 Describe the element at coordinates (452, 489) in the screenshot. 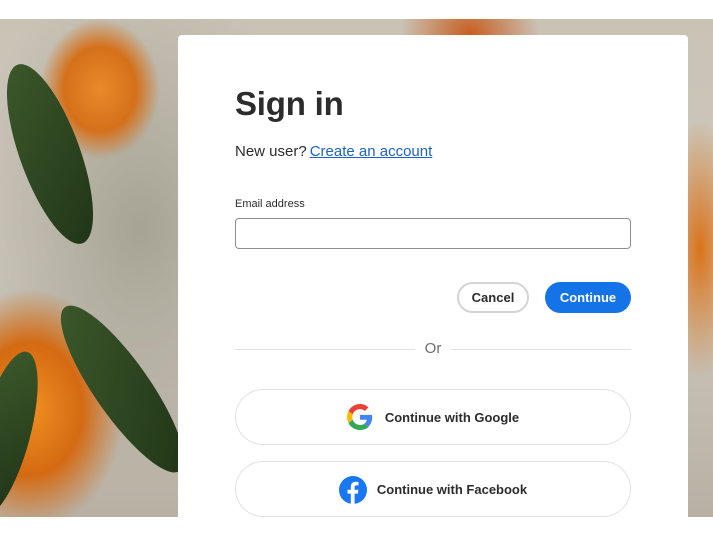

I see `facebook-button-label: Continue with Facebook` at that location.